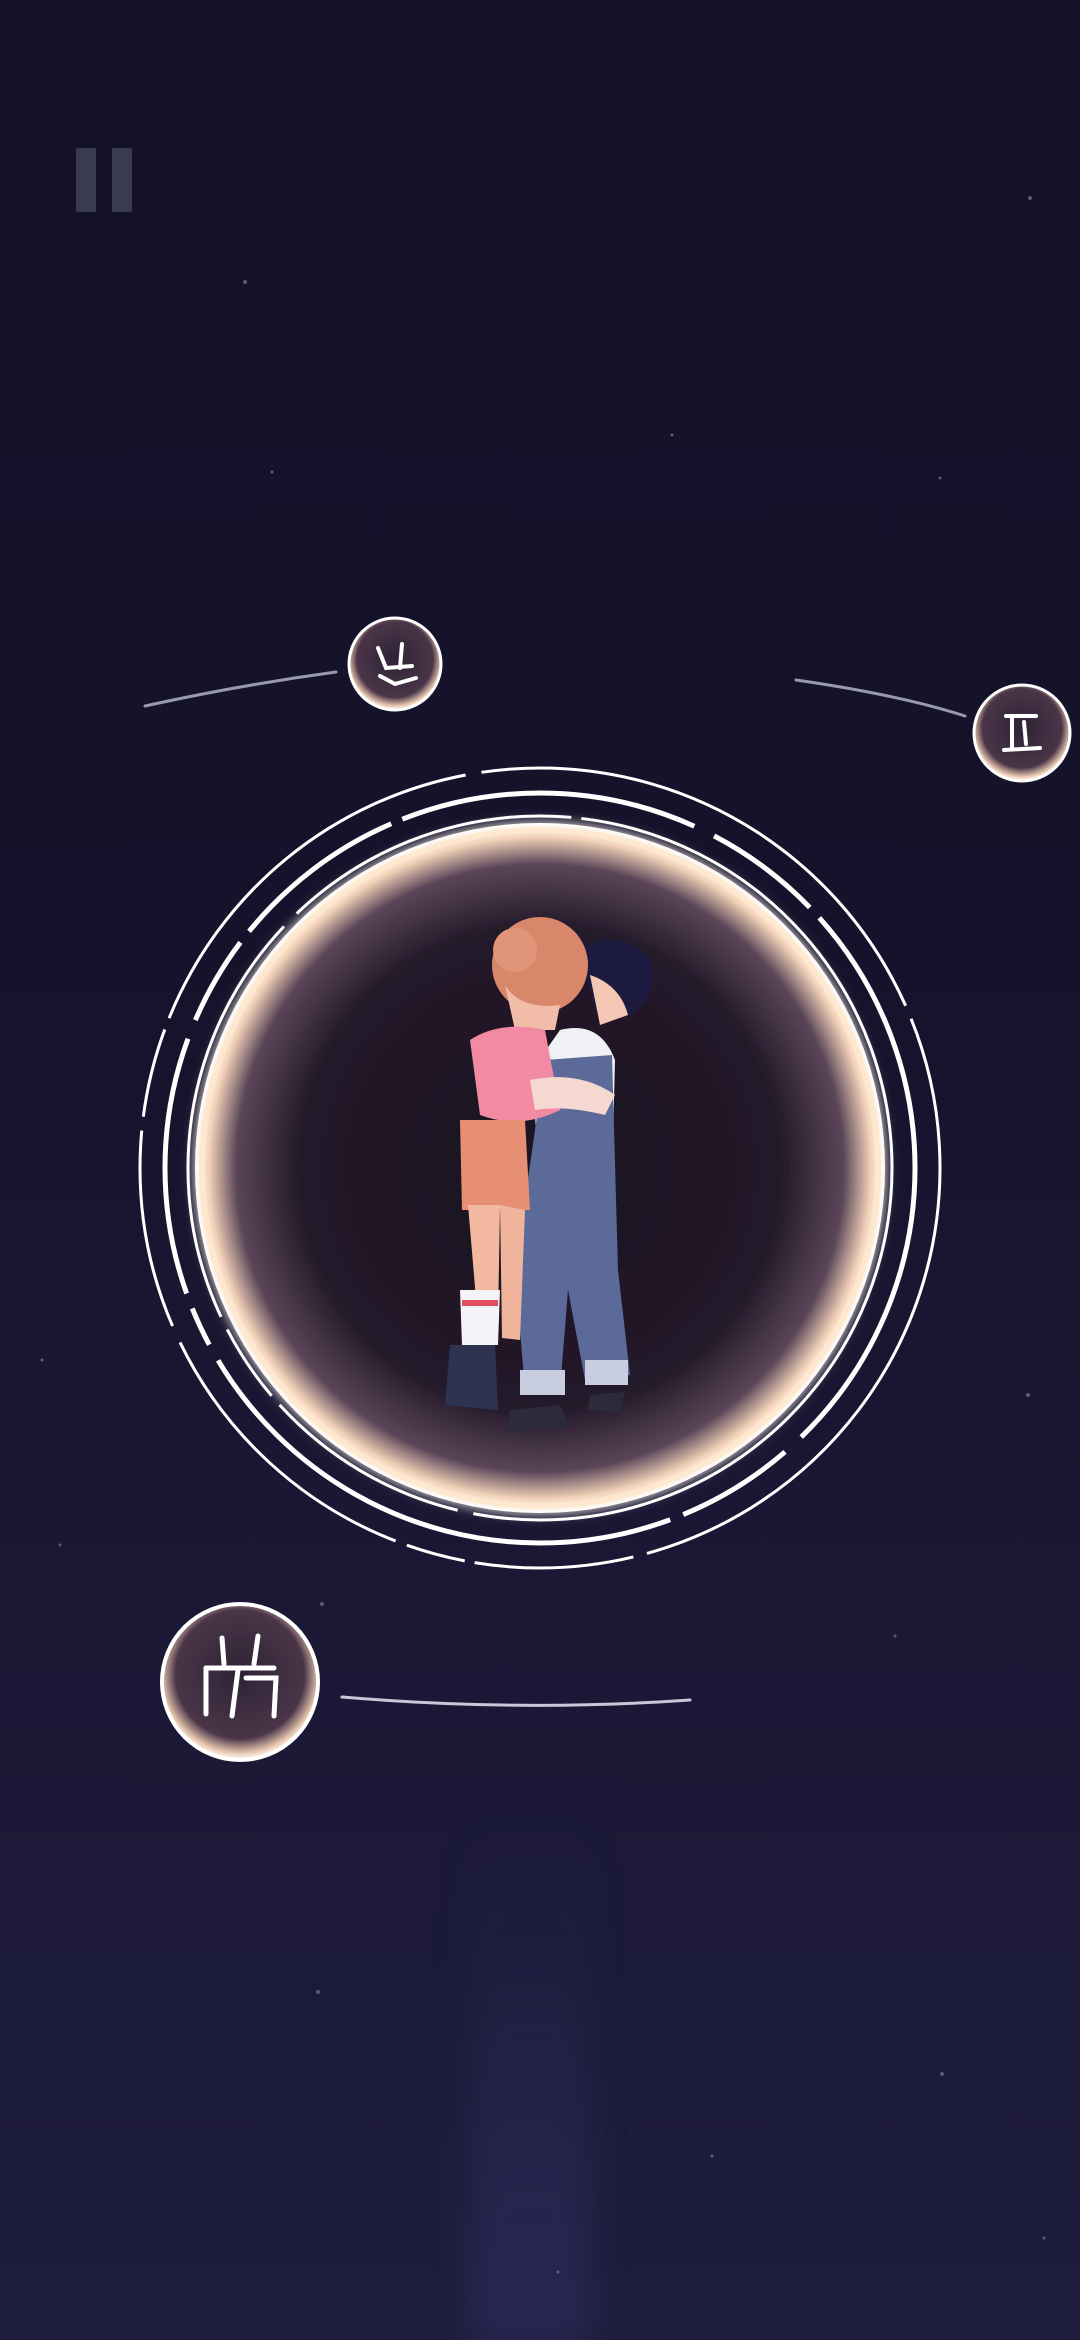  Describe the element at coordinates (104, 180) in the screenshot. I see `pause-button` at that location.